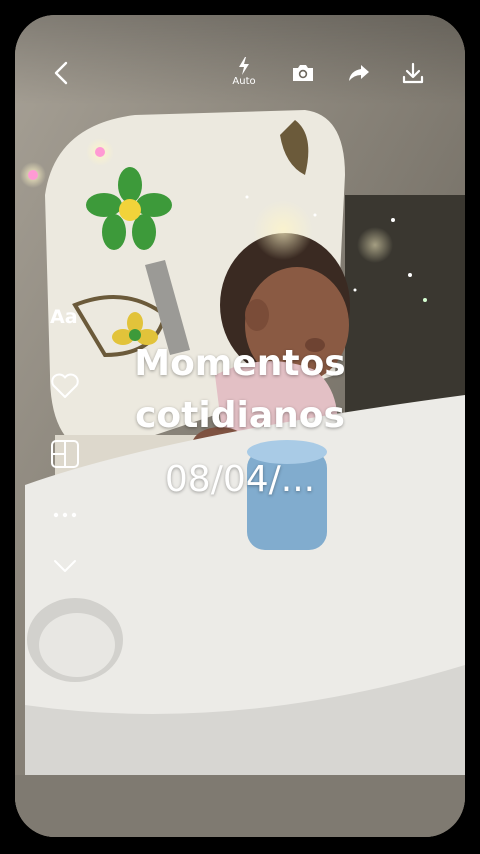  Describe the element at coordinates (413, 73) in the screenshot. I see `download-icon` at that location.